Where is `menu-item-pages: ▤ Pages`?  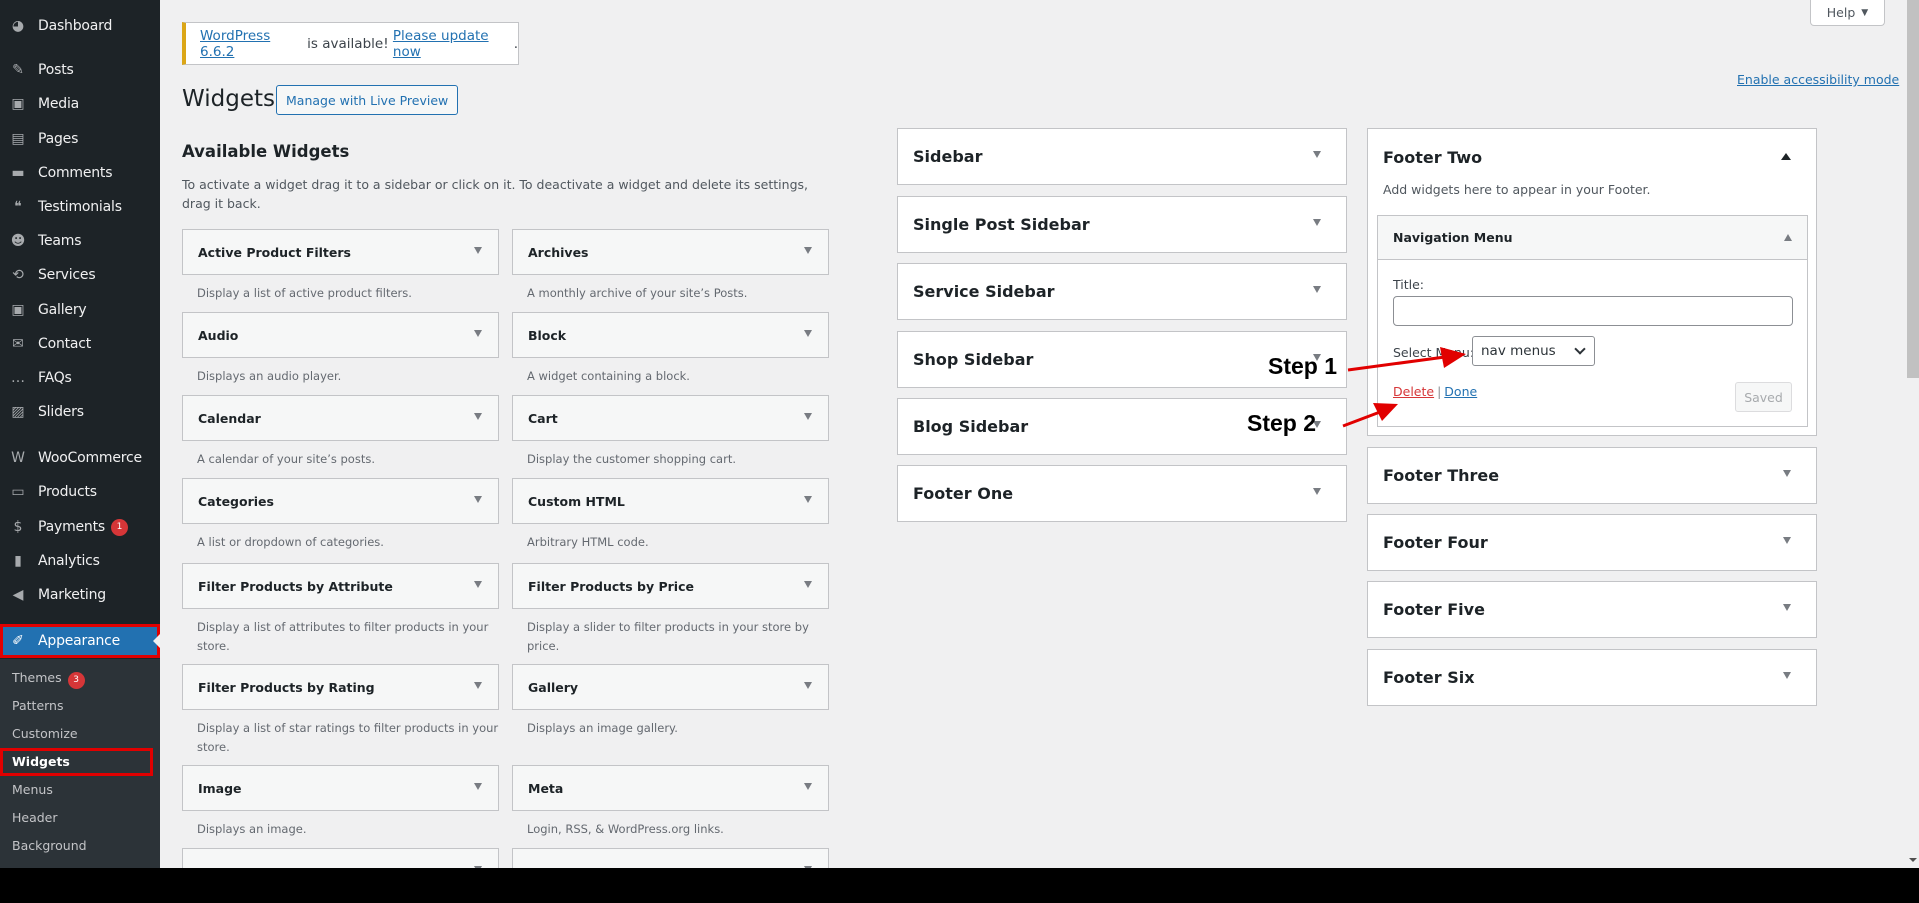
menu-item-pages: ▤ Pages is located at coordinates (80, 139).